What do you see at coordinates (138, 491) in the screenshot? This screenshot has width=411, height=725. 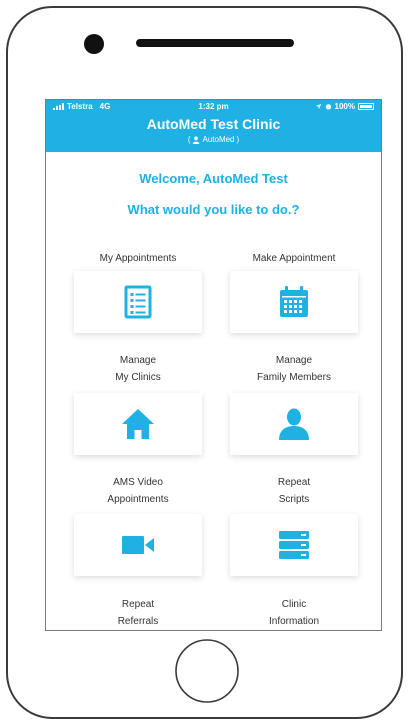 I see `menu-label-video-appointments: AMS Video Appointments` at bounding box center [138, 491].